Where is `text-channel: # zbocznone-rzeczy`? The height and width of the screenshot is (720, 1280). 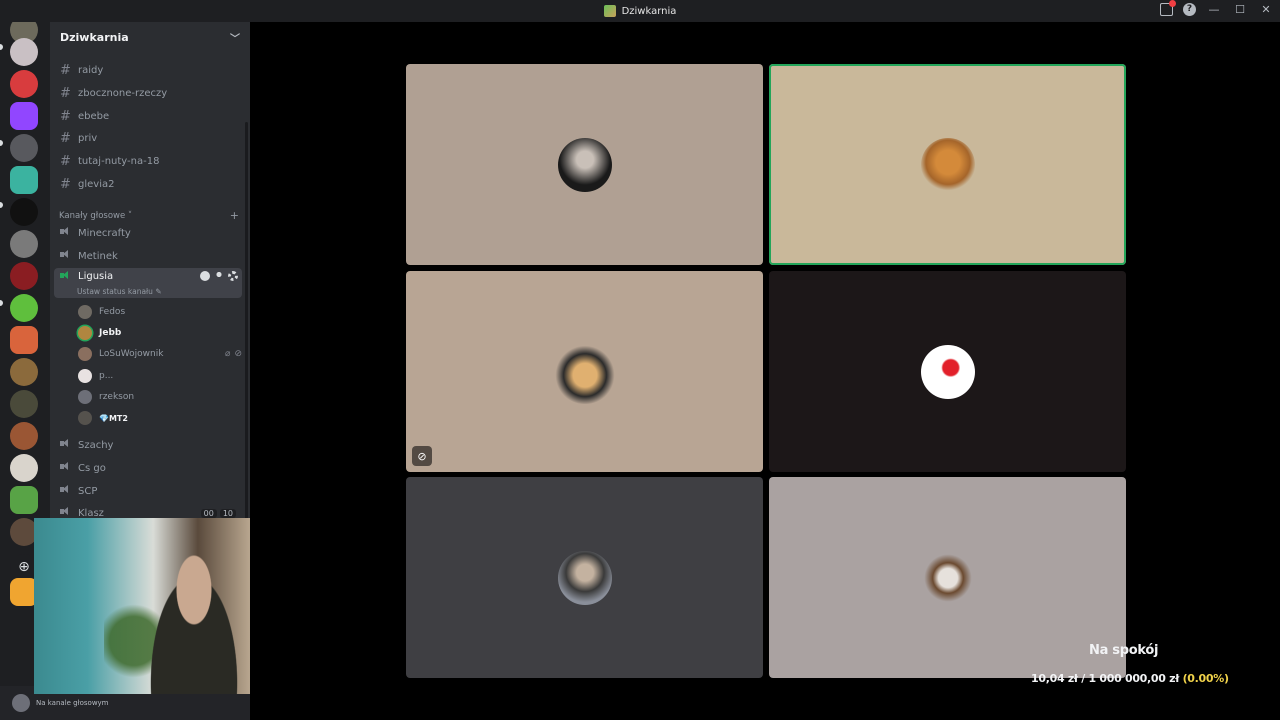
text-channel: # zbocznone-rzeczy is located at coordinates (148, 93).